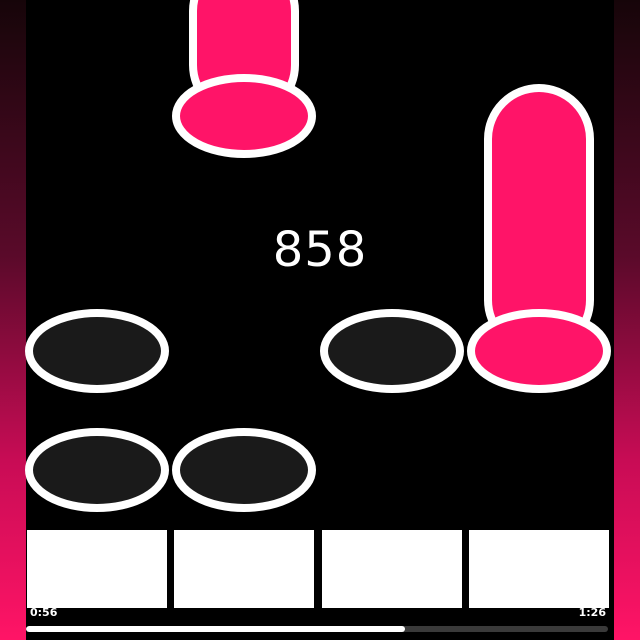 This screenshot has width=640, height=640. I want to click on hole-lane-0-lower, so click(97, 470).